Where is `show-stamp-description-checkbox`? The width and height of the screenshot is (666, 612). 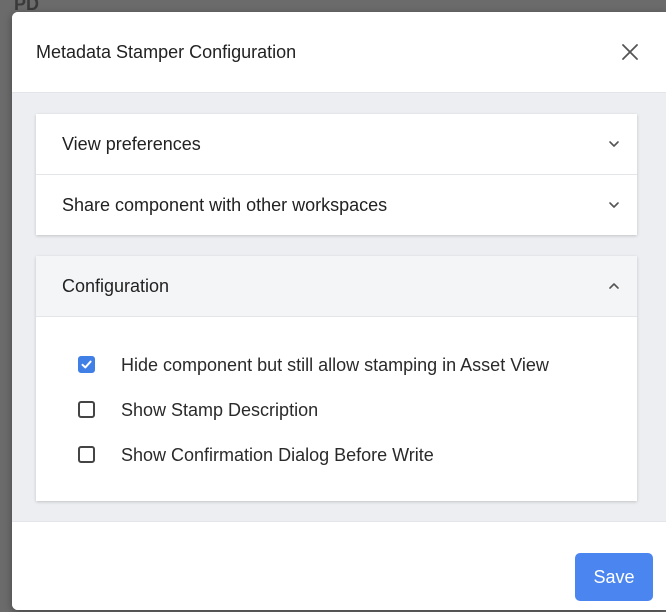 show-stamp-description-checkbox is located at coordinates (86, 409).